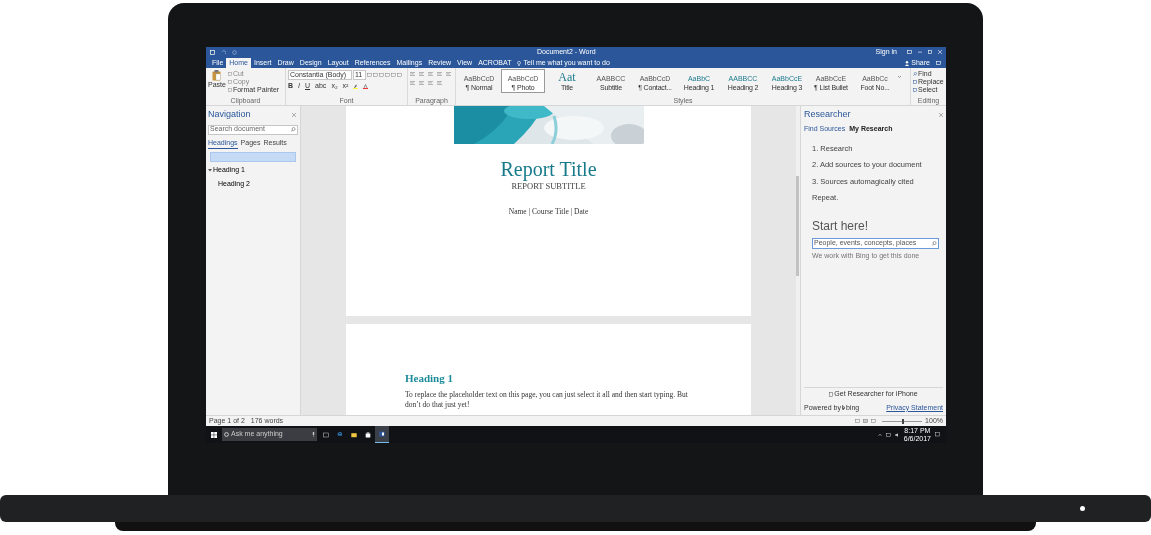 The width and height of the screenshot is (1151, 535). What do you see at coordinates (366, 86) in the screenshot?
I see `font-color-icon` at bounding box center [366, 86].